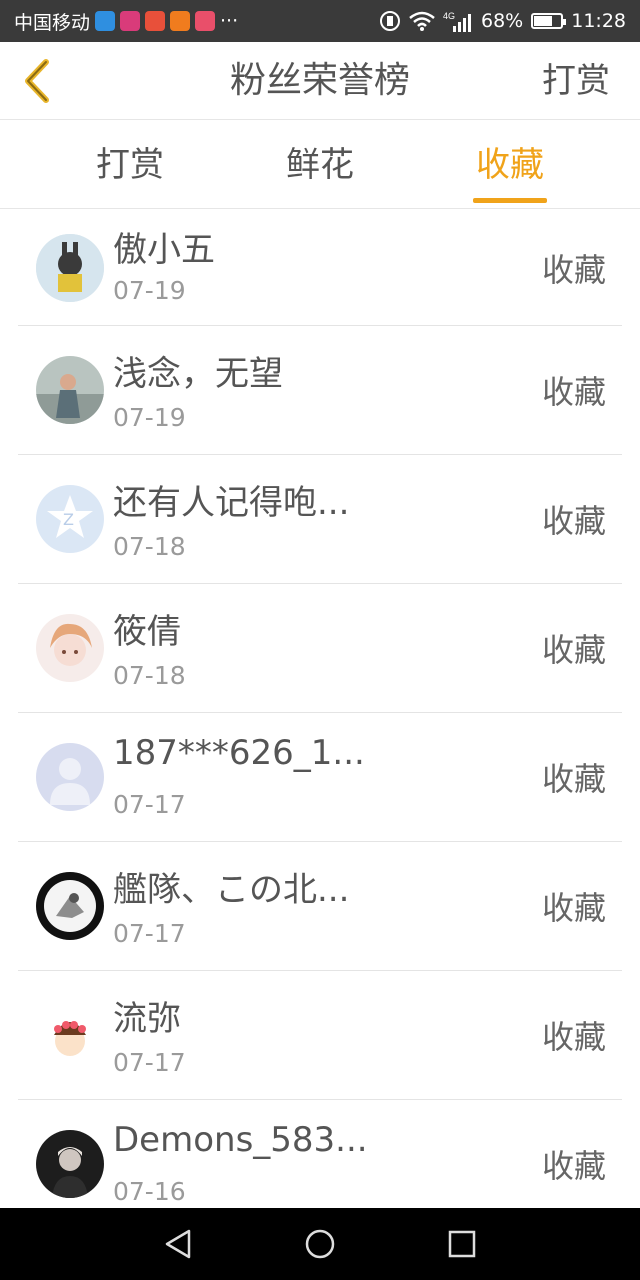 This screenshot has height=1280, width=640. What do you see at coordinates (179, 1244) in the screenshot?
I see `back-triangle-icon` at bounding box center [179, 1244].